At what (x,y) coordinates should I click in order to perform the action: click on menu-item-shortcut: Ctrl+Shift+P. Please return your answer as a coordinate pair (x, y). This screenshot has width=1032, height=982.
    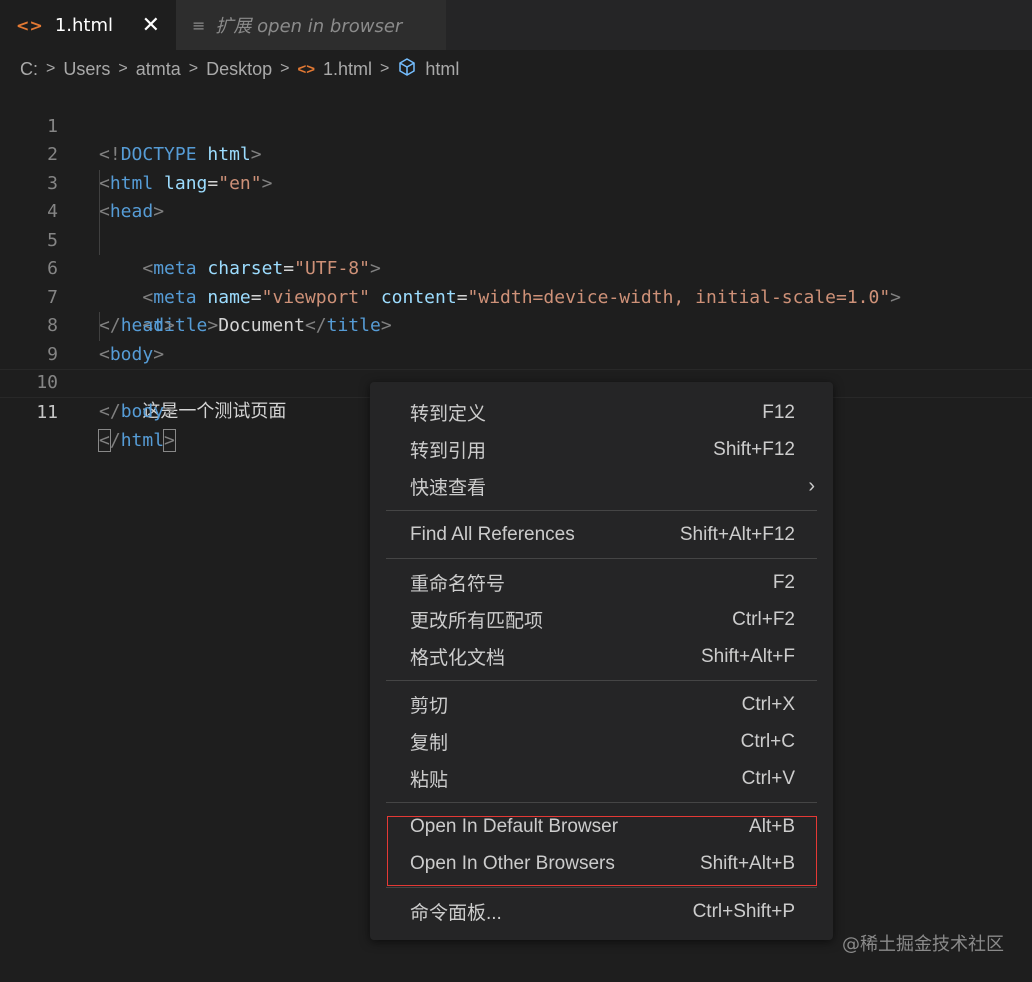
    Looking at the image, I should click on (743, 911).